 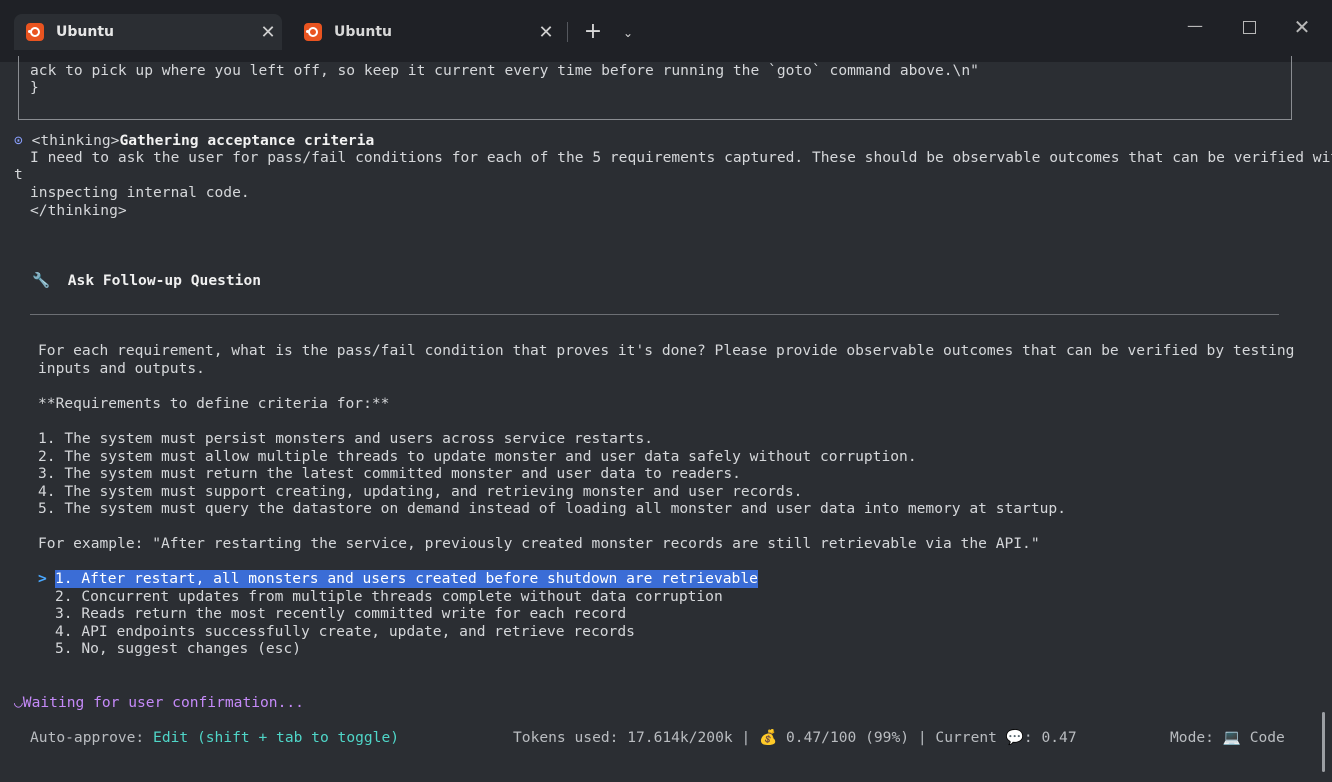 What do you see at coordinates (1323, 742) in the screenshot?
I see `scrollbar` at bounding box center [1323, 742].